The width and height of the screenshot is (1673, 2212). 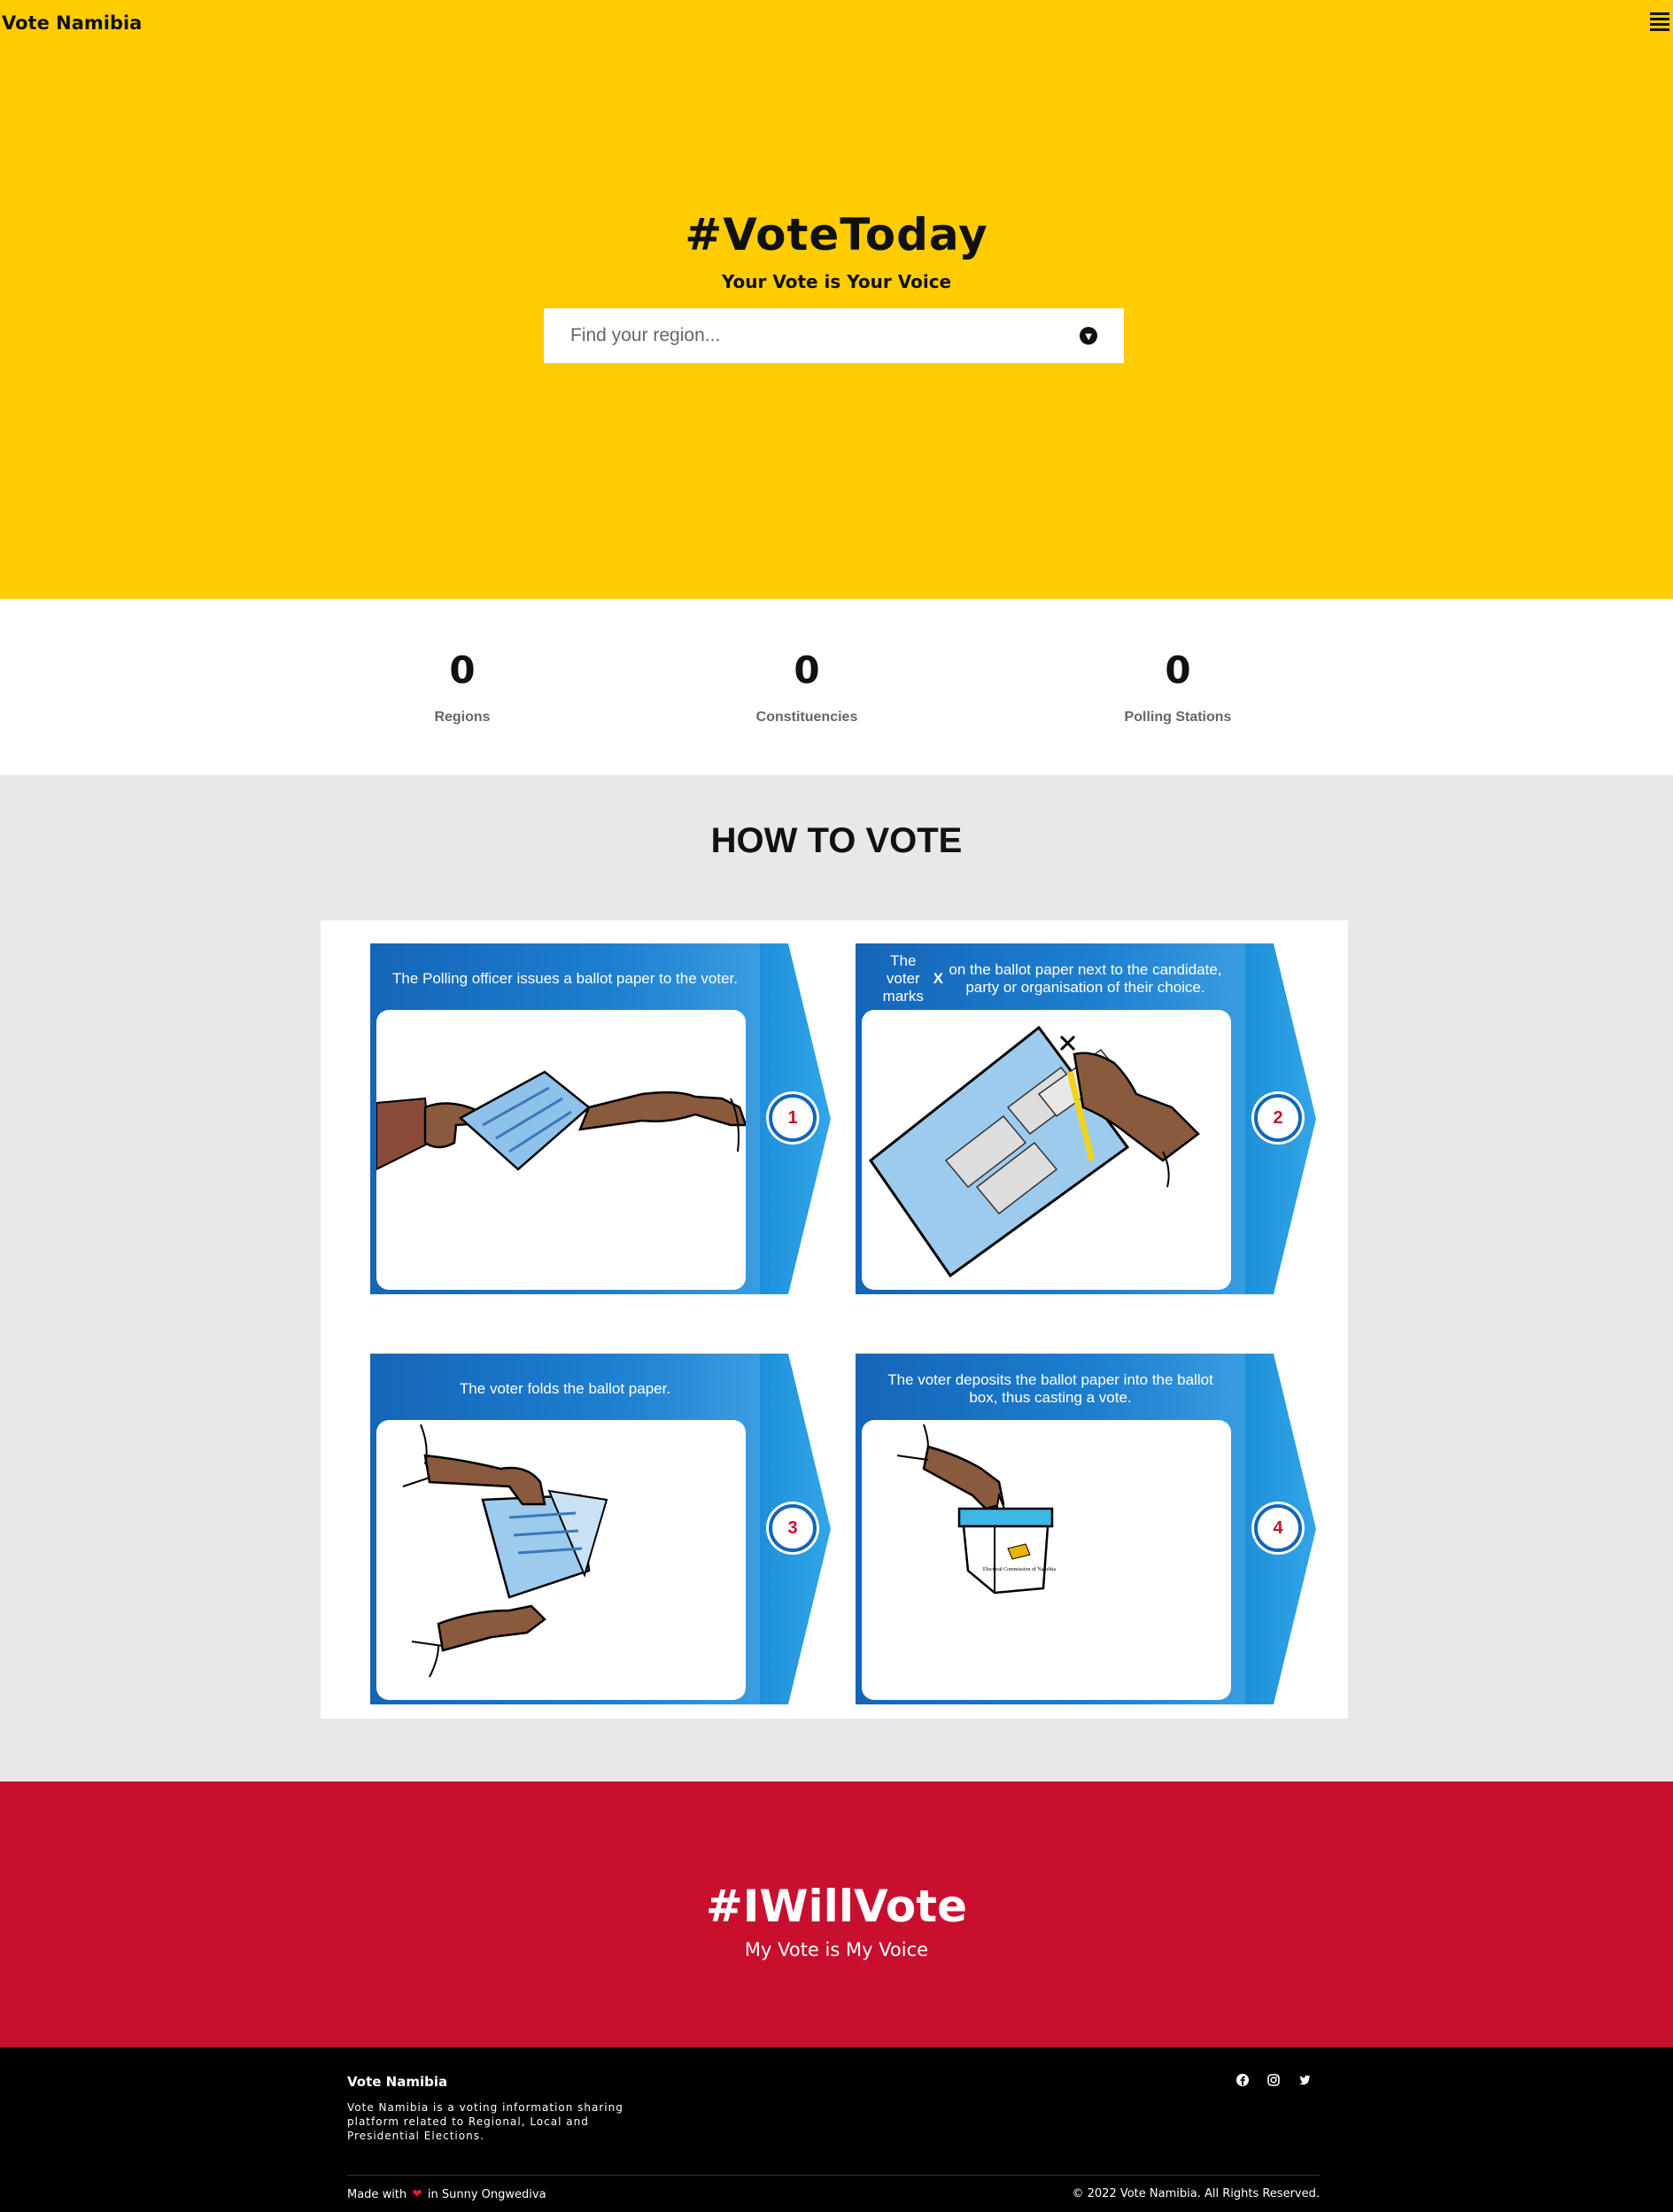 I want to click on vote-banner: #IWillVote My Vote is My Voice, so click(x=836, y=1914).